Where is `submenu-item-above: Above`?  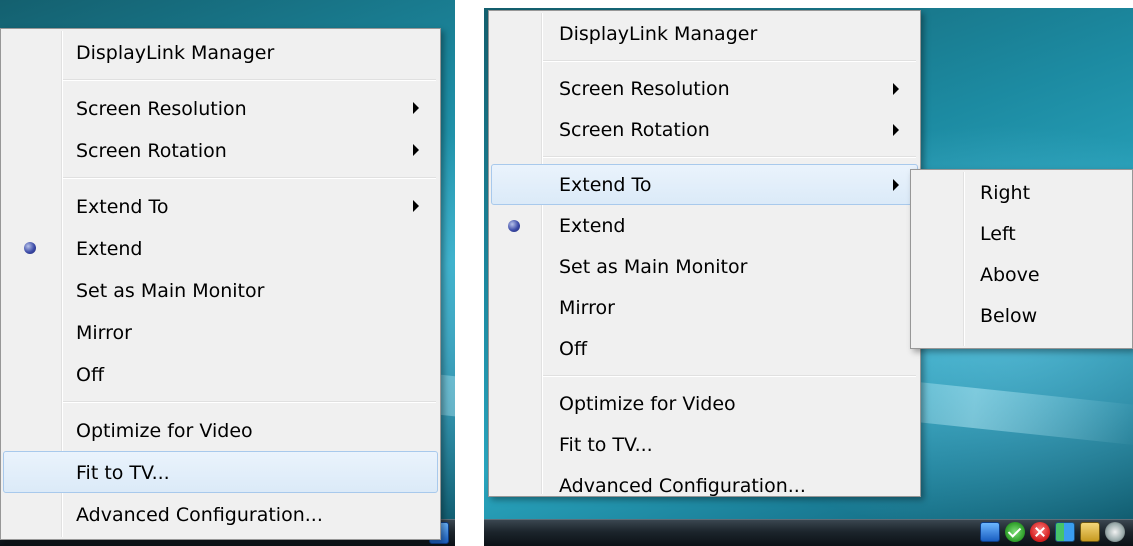
submenu-item-above: Above is located at coordinates (1021, 274).